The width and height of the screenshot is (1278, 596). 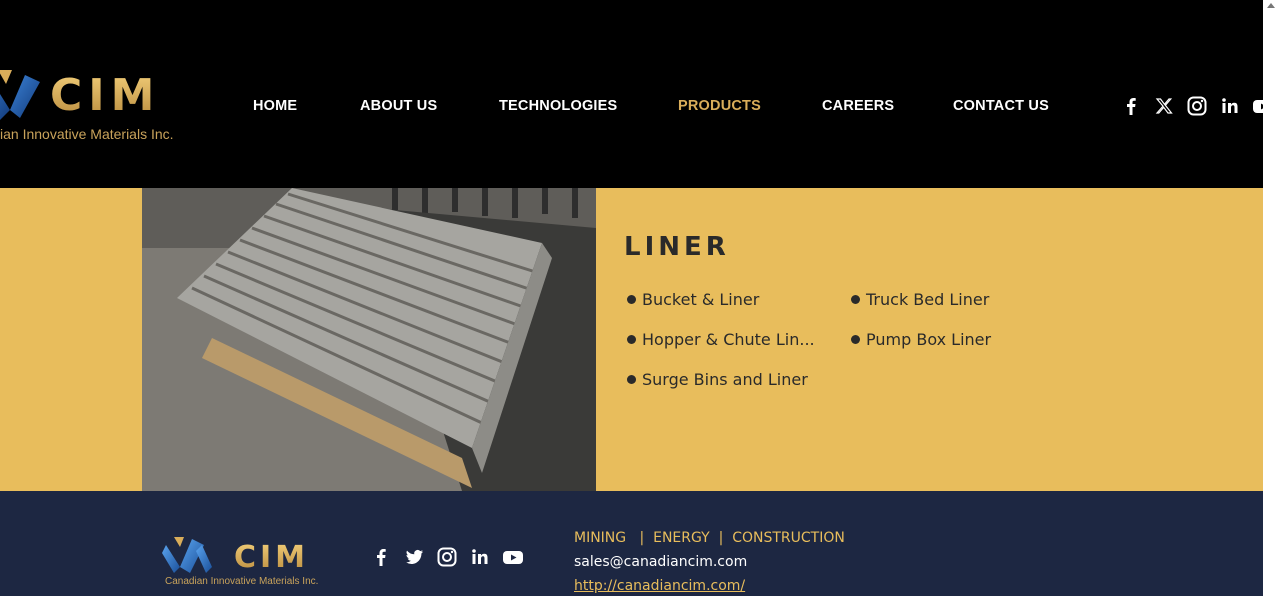 I want to click on nav-home: HOME, so click(x=275, y=106).